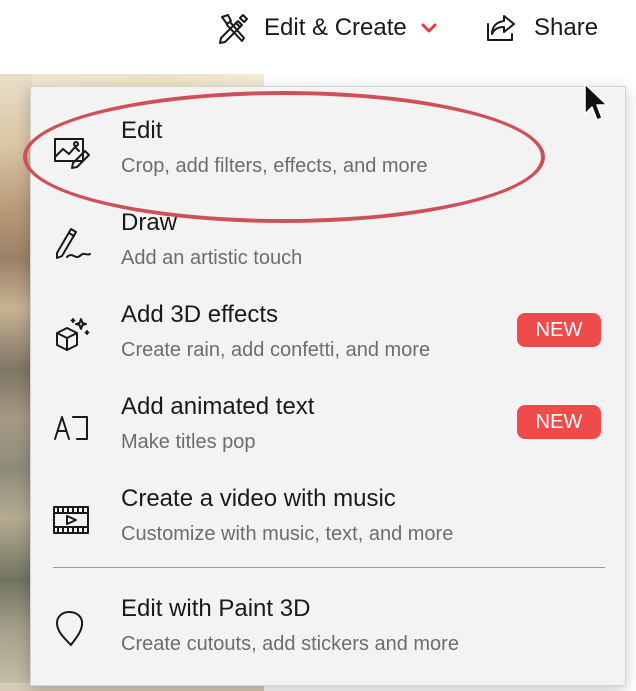  Describe the element at coordinates (71, 519) in the screenshot. I see `video-music-icon` at that location.